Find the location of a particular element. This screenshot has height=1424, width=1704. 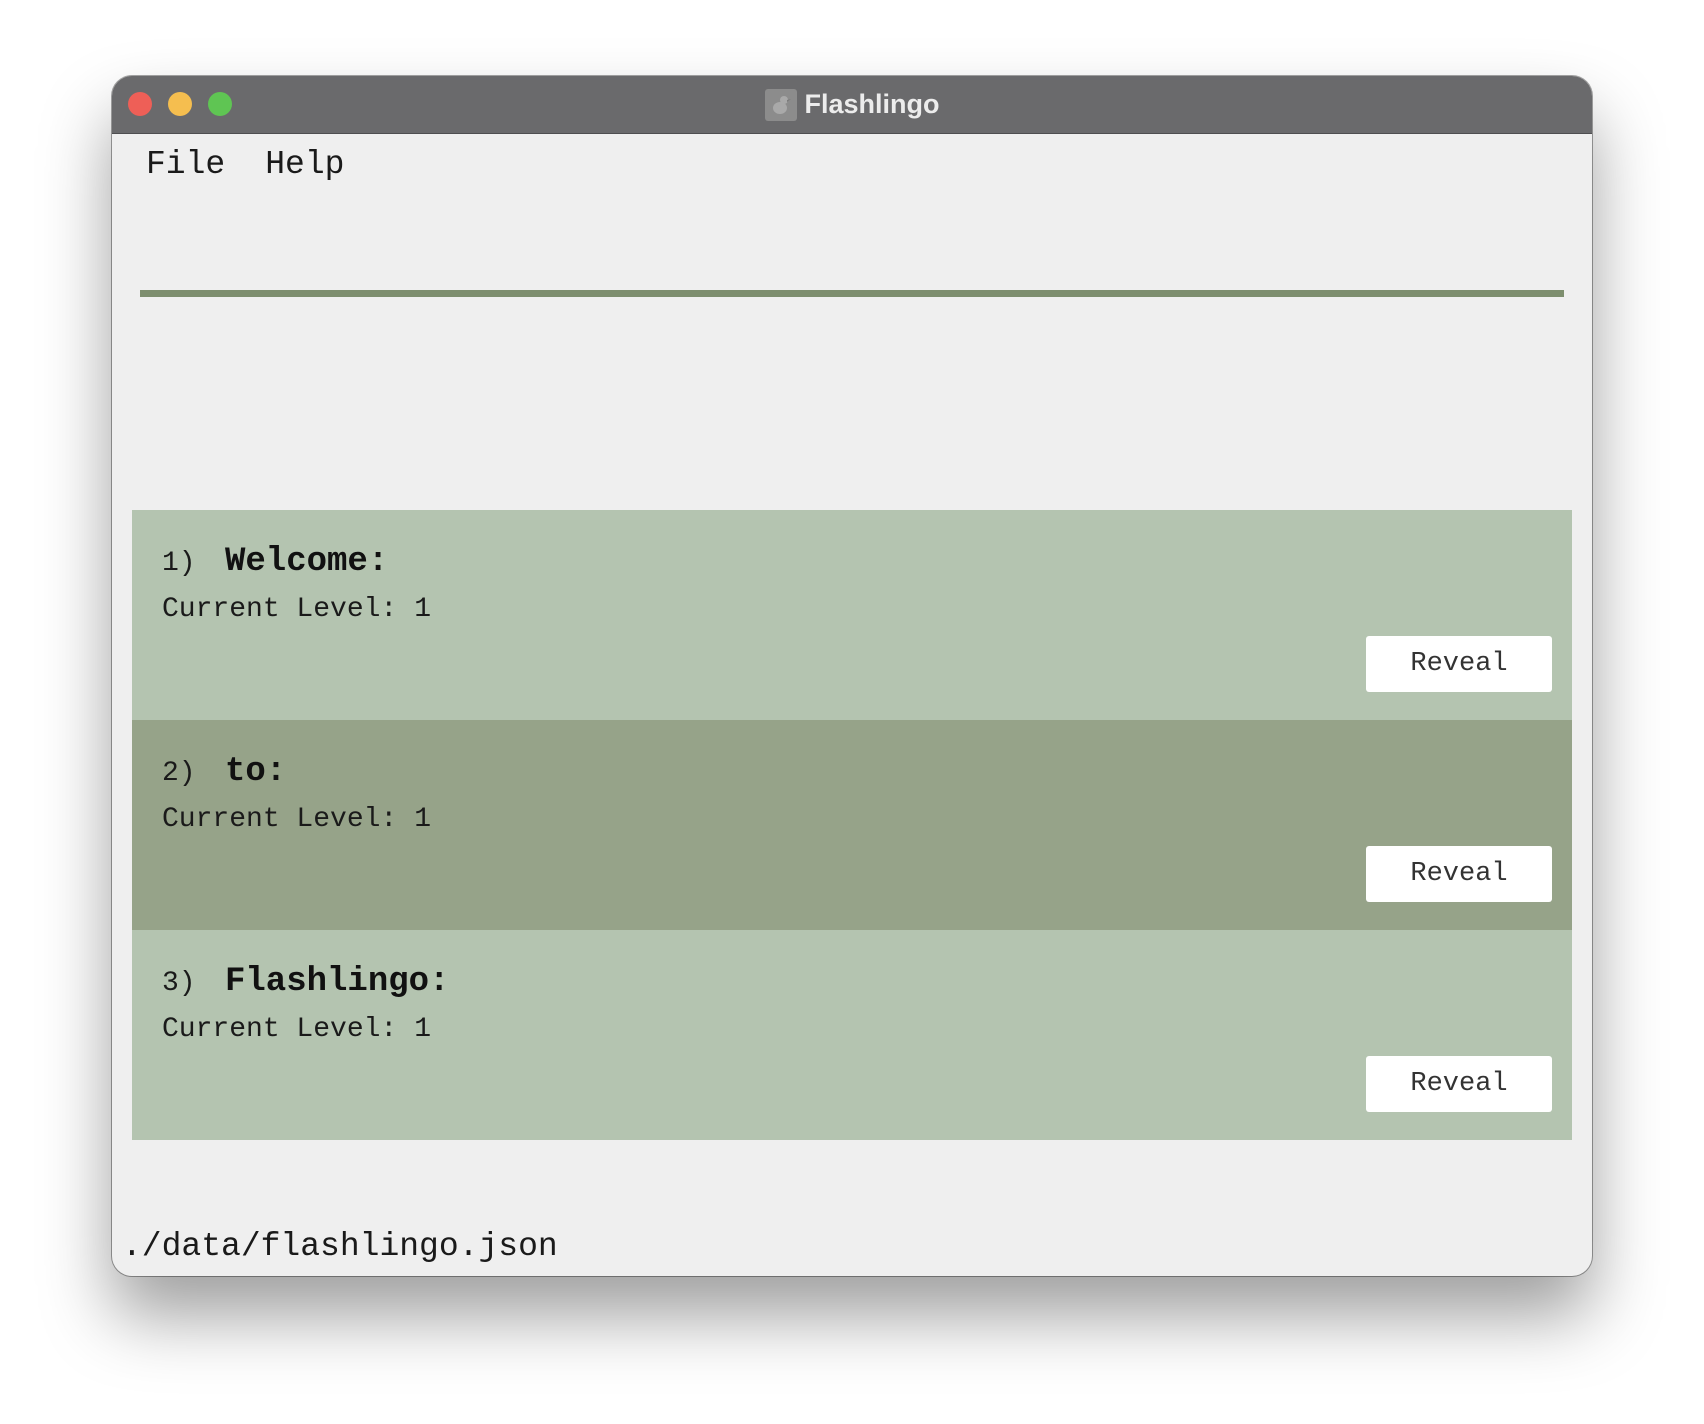

flashcard-item: 2) to: Current Level: 1 Reveal is located at coordinates (852, 825).